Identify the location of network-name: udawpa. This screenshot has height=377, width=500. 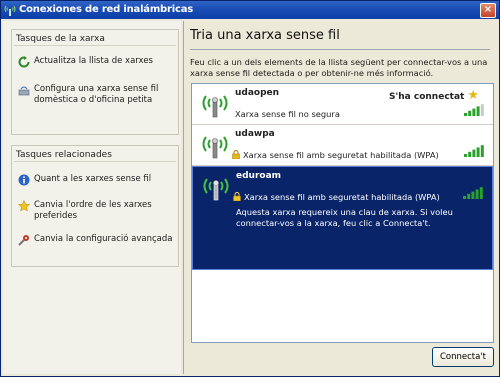
(255, 134).